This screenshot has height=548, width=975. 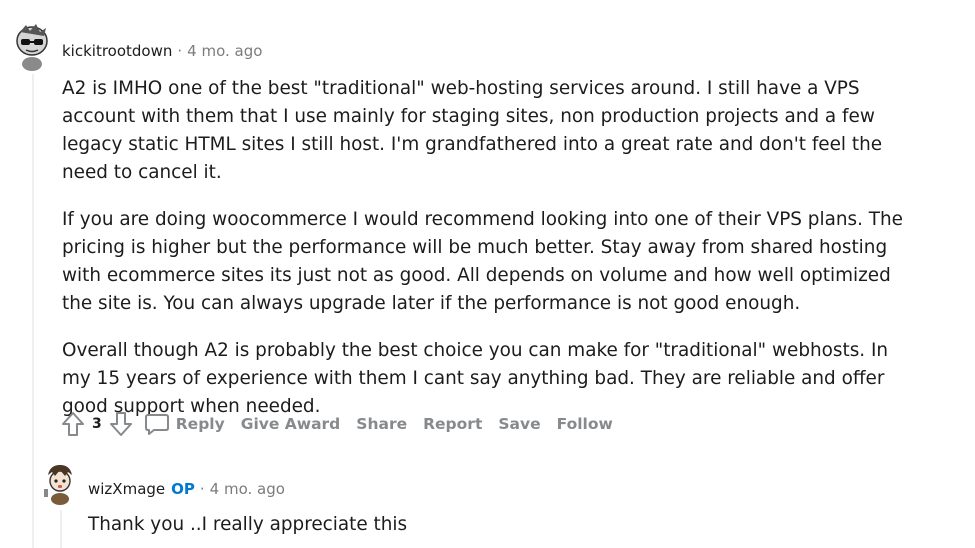 I want to click on reply-author: wizXmage, so click(x=126, y=489).